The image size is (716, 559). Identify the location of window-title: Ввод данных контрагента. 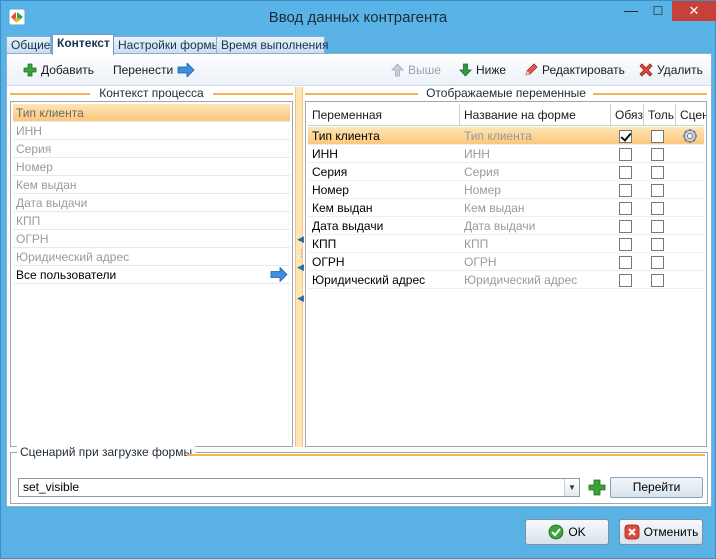
(358, 17).